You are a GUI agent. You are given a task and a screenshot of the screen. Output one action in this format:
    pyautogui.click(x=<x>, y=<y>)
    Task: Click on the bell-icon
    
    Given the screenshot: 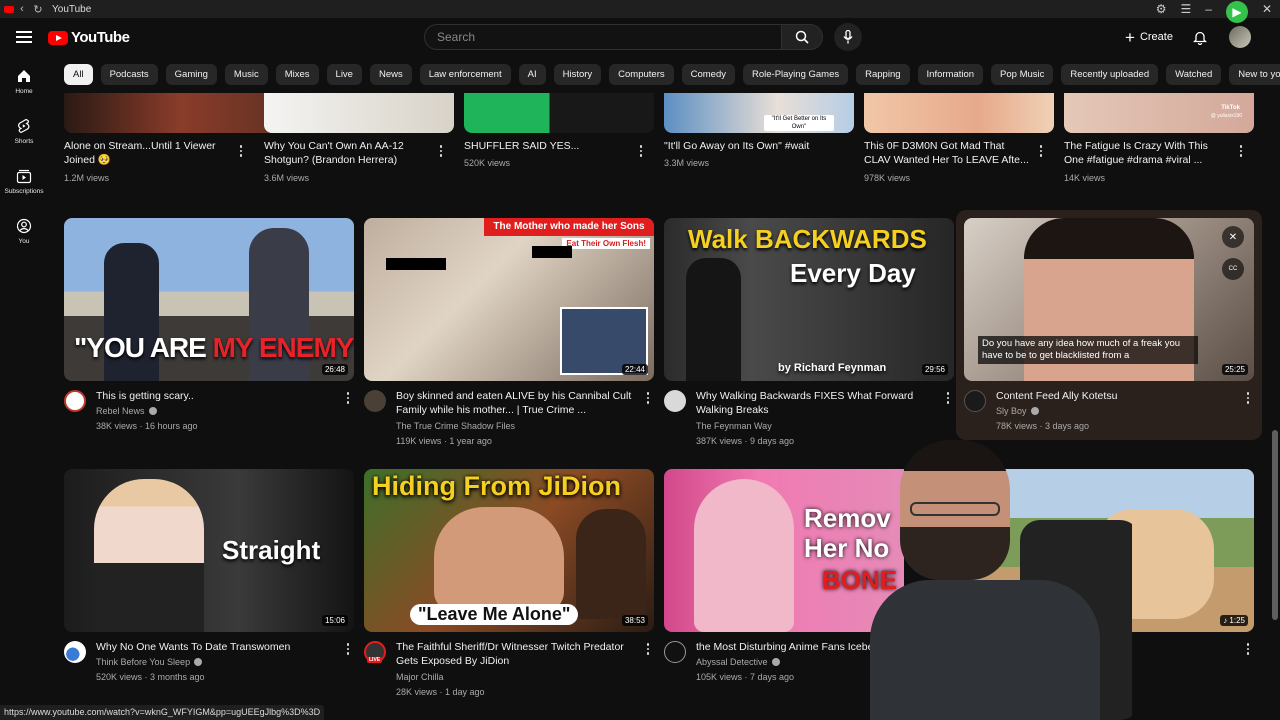 What is the action you would take?
    pyautogui.click(x=1200, y=38)
    